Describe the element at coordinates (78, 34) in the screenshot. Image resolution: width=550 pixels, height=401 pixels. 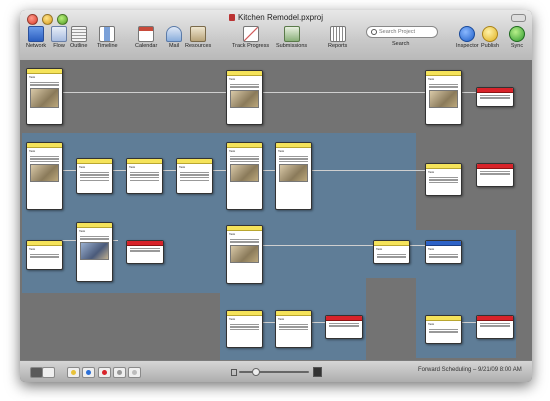
I see `outline-icon` at that location.